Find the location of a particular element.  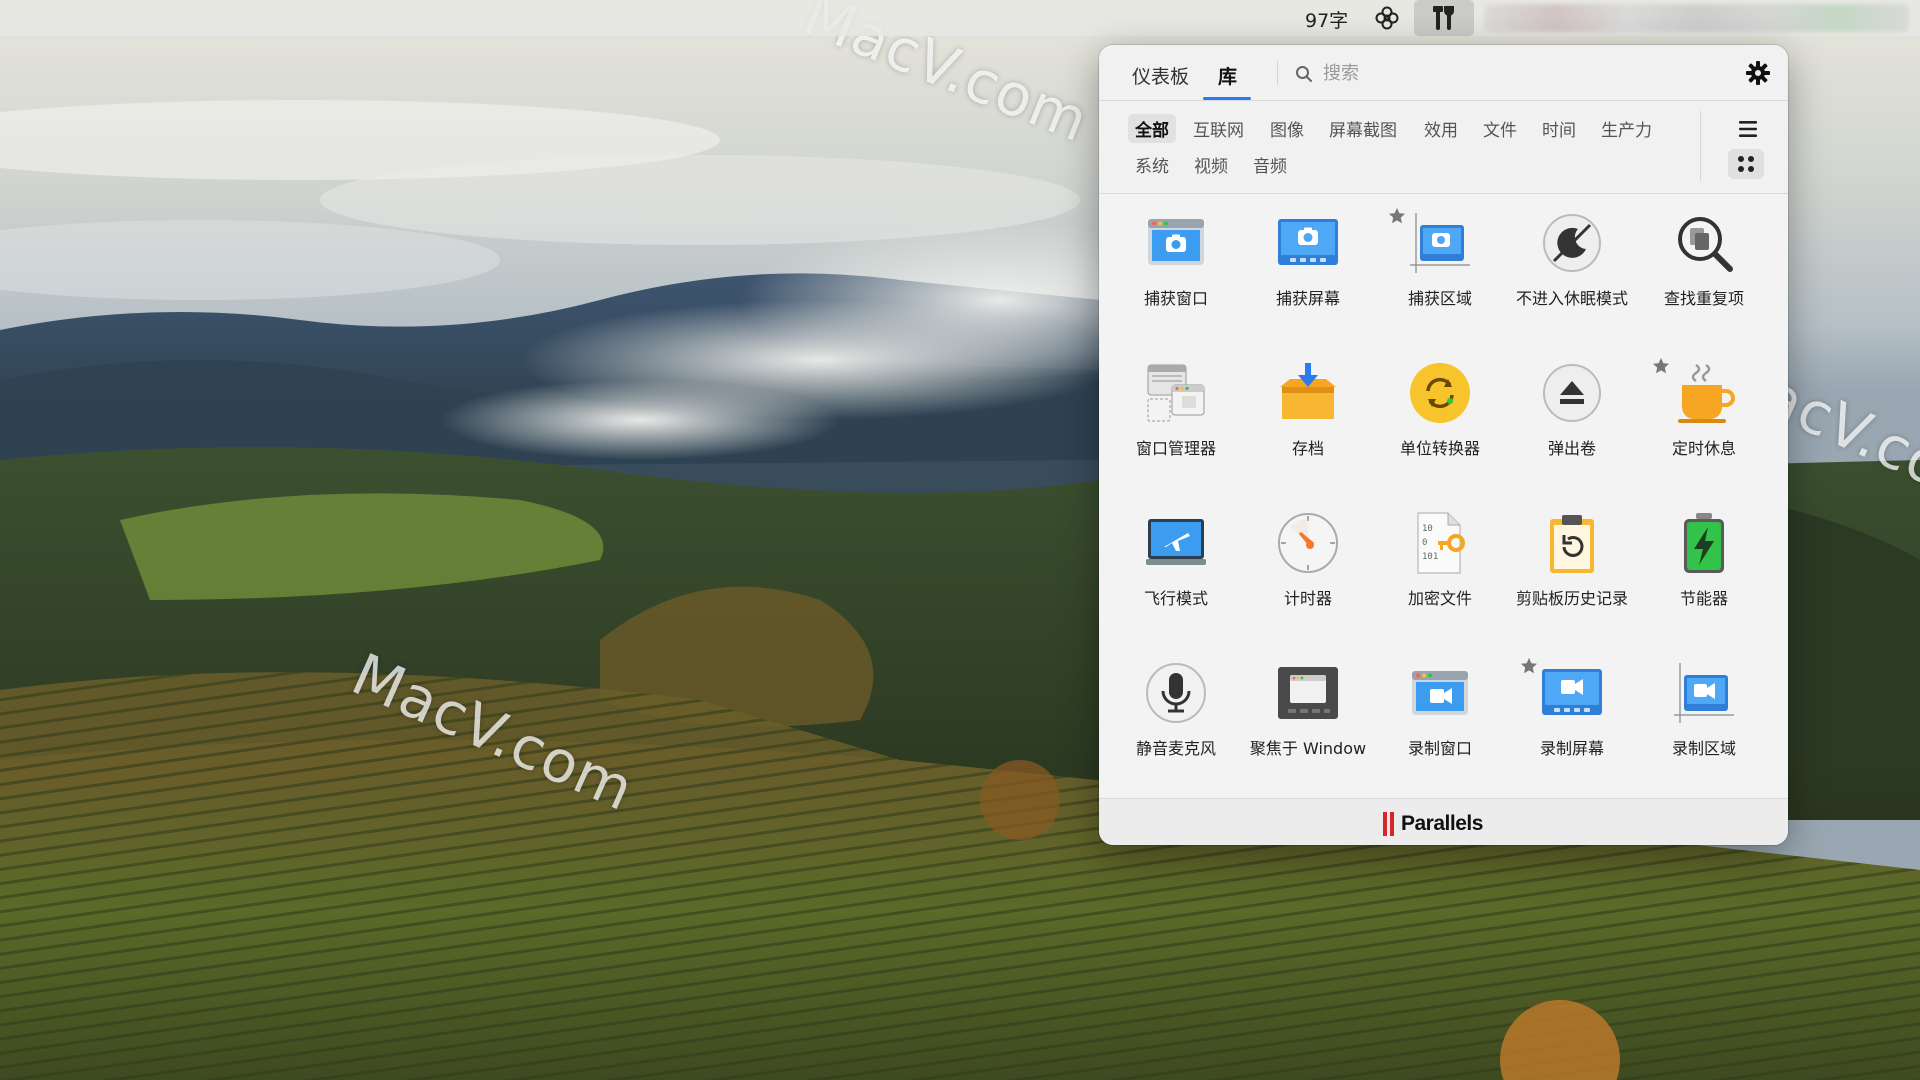

capture-window-icon is located at coordinates (1176, 242).